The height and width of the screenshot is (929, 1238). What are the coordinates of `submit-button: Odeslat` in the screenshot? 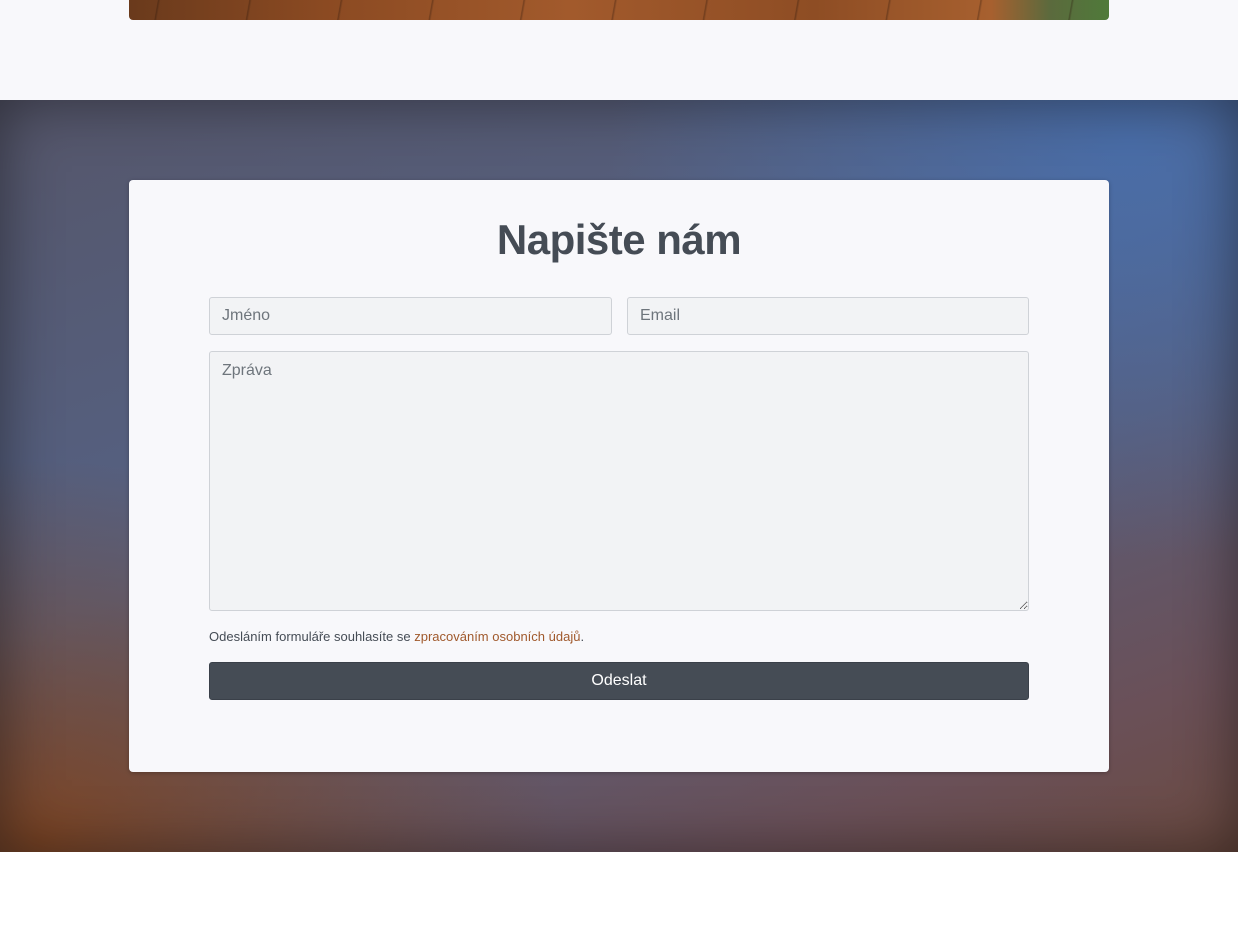 It's located at (619, 681).